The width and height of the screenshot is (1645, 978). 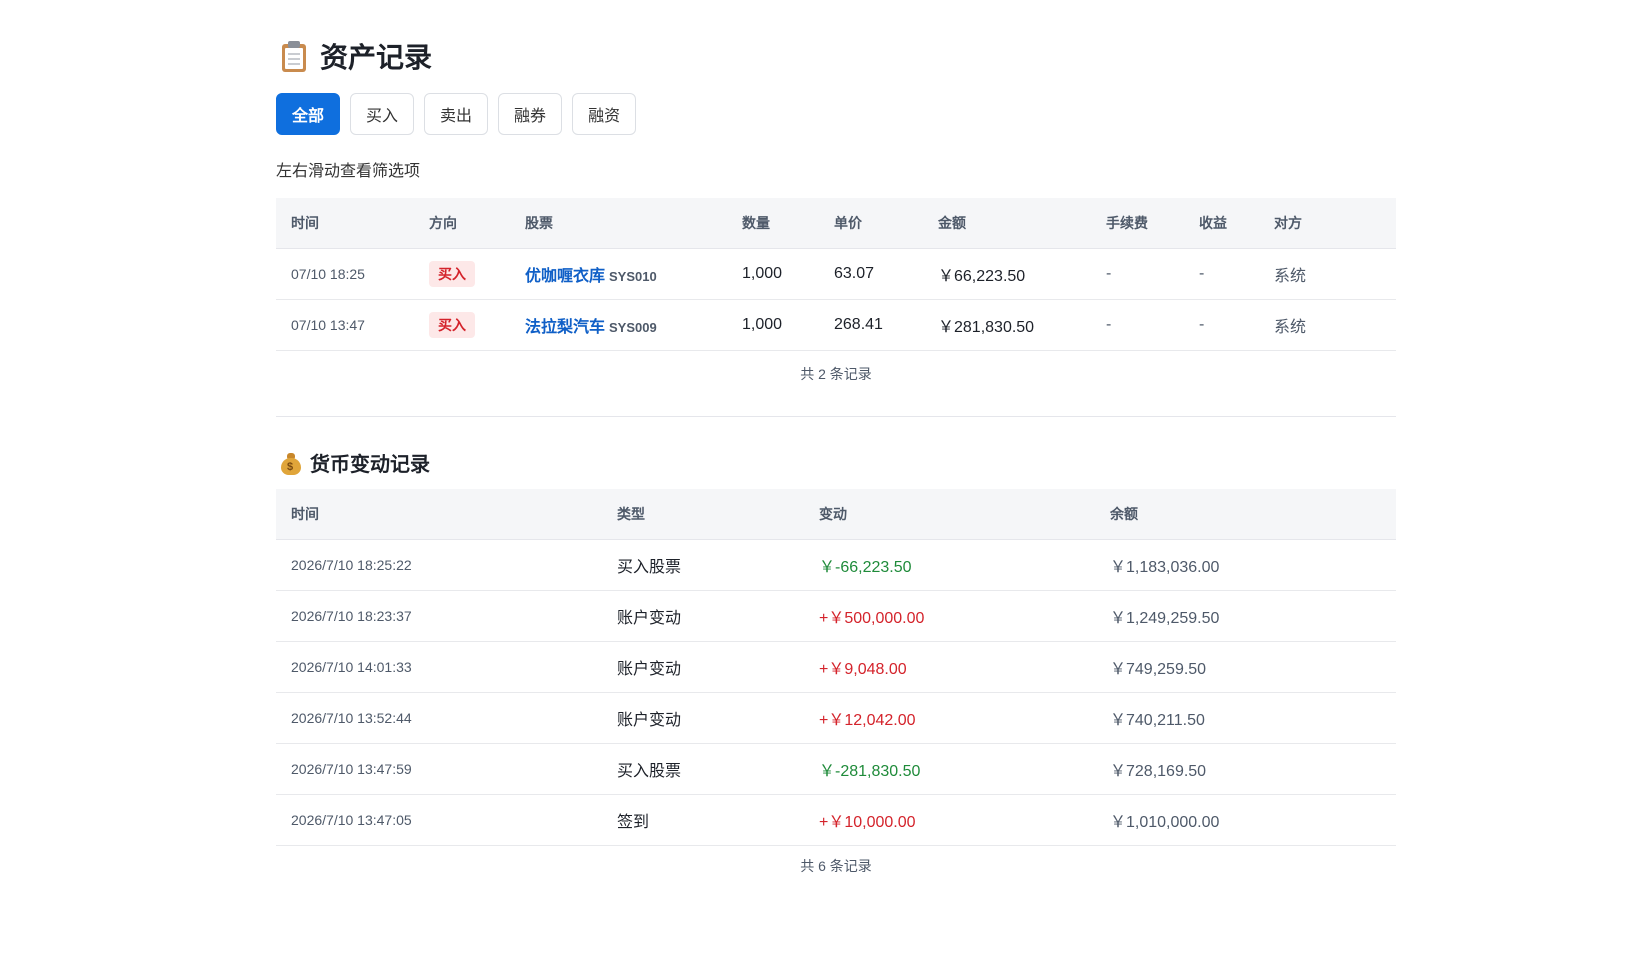 I want to click on scroll-hint: 左右滑动查看筛选项, so click(x=348, y=171).